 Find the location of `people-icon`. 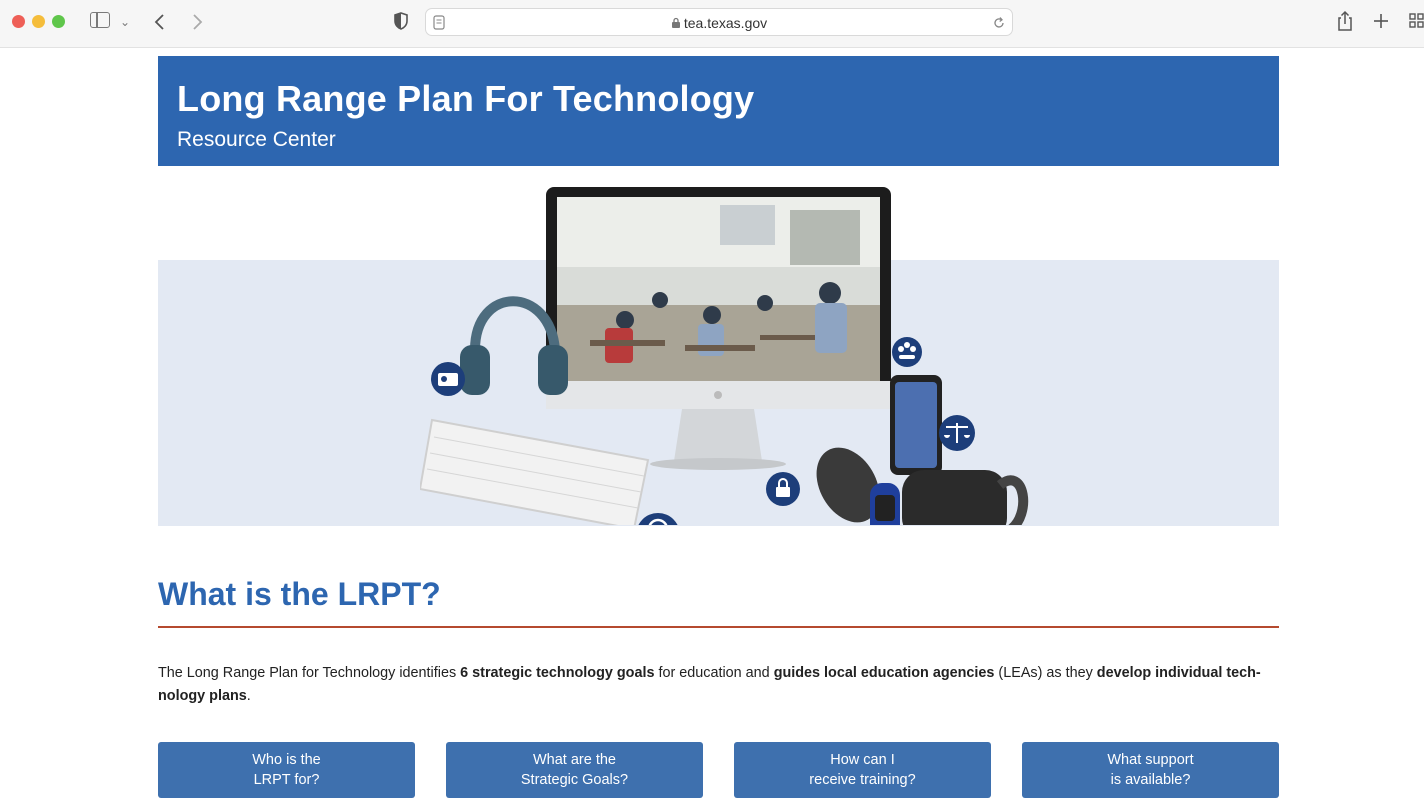

people-icon is located at coordinates (907, 352).